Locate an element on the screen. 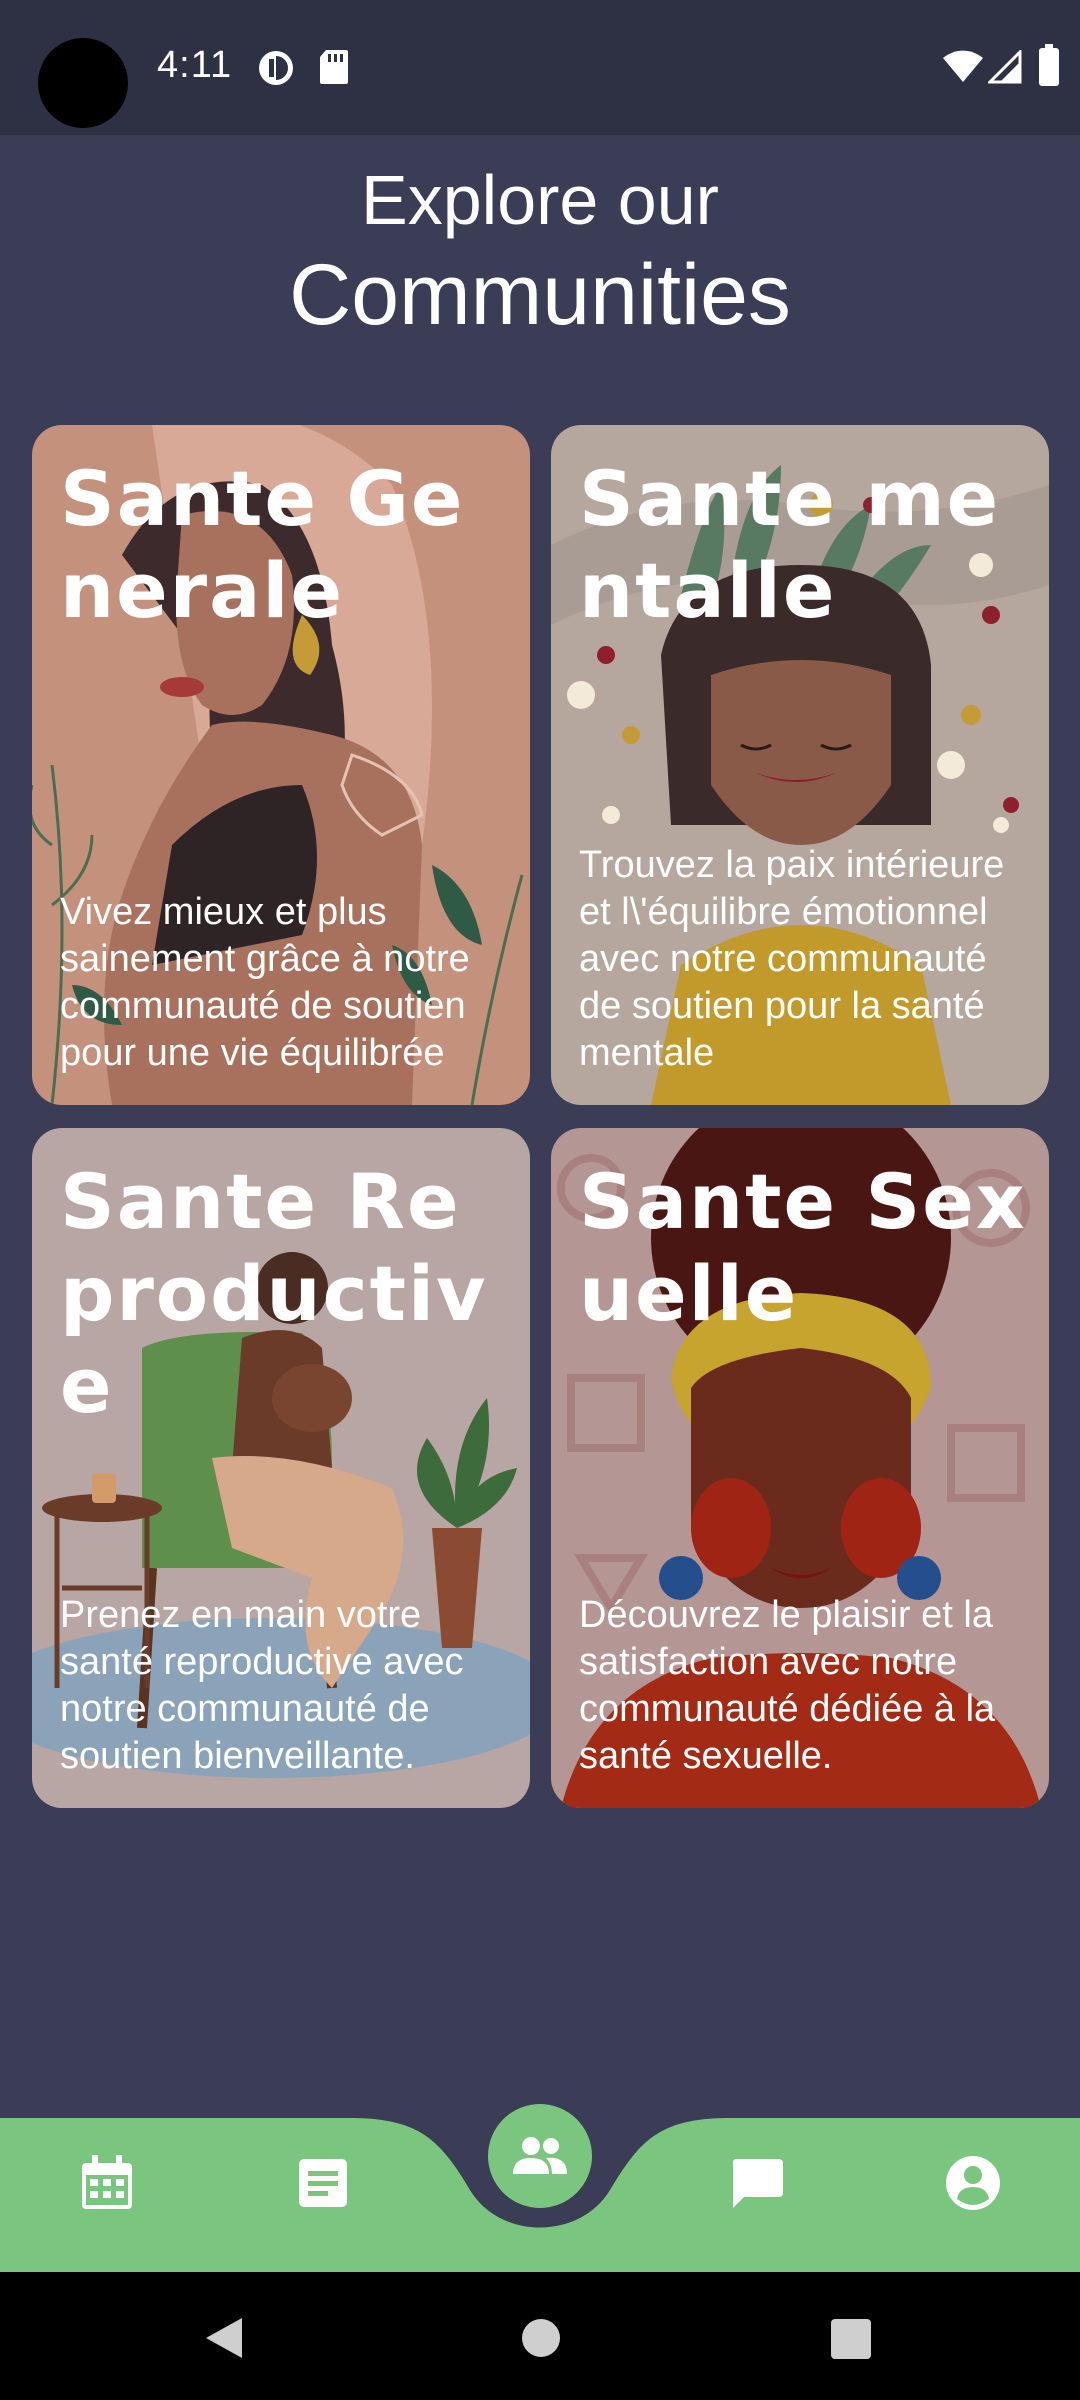 The width and height of the screenshot is (1080, 2400). nav-calendar is located at coordinates (107, 2183).